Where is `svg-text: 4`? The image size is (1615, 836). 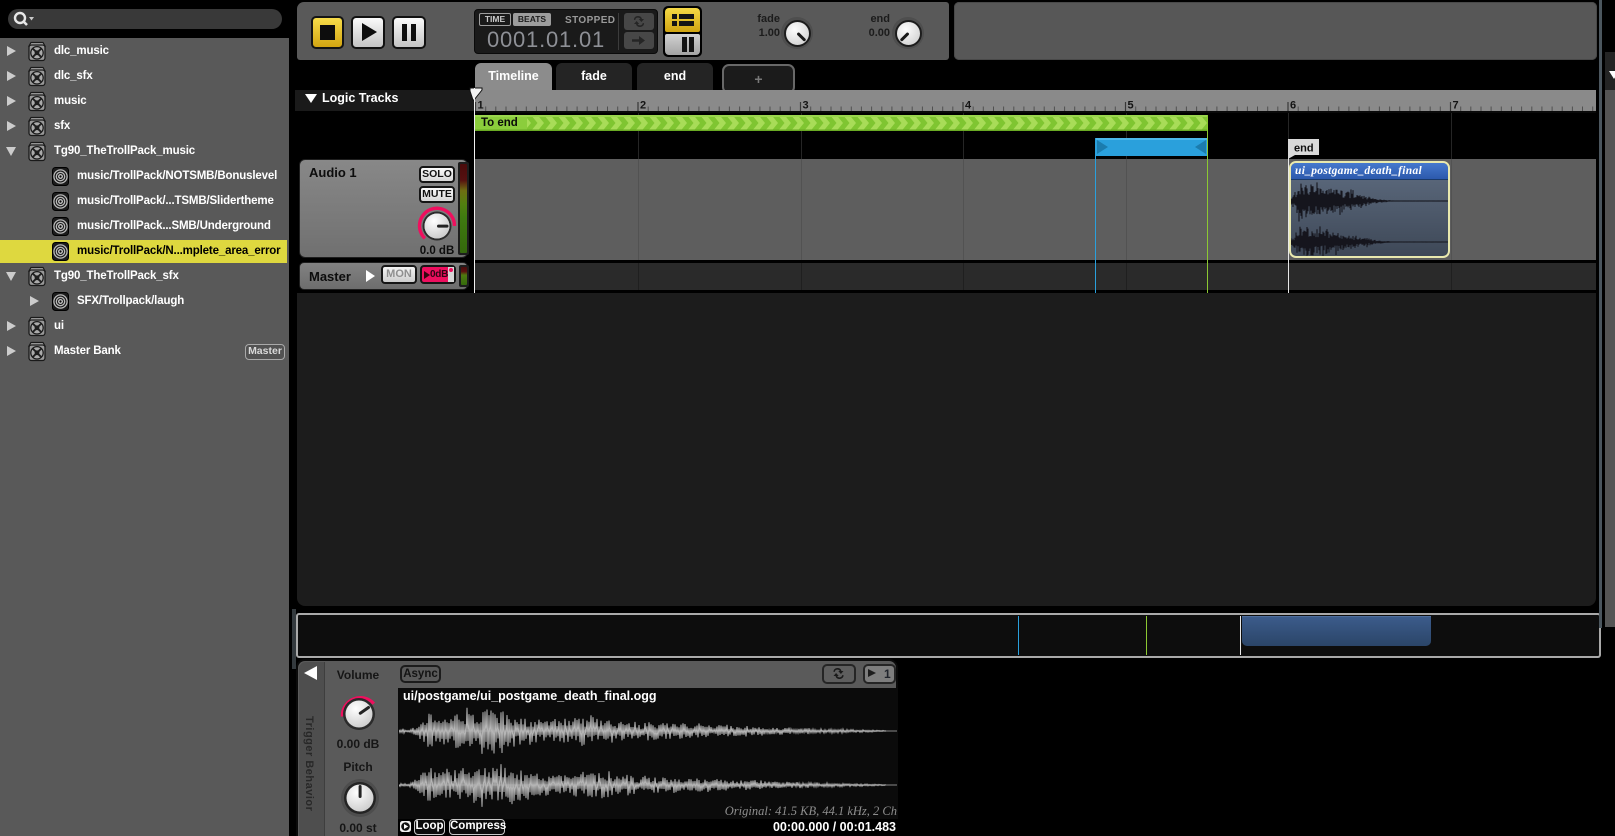 svg-text: 4 is located at coordinates (968, 106).